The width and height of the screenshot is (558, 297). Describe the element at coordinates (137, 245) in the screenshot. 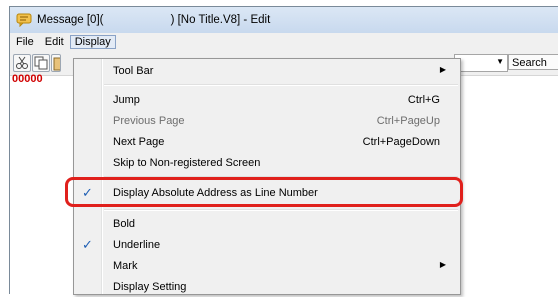

I see `menu-item-label: Underline` at that location.